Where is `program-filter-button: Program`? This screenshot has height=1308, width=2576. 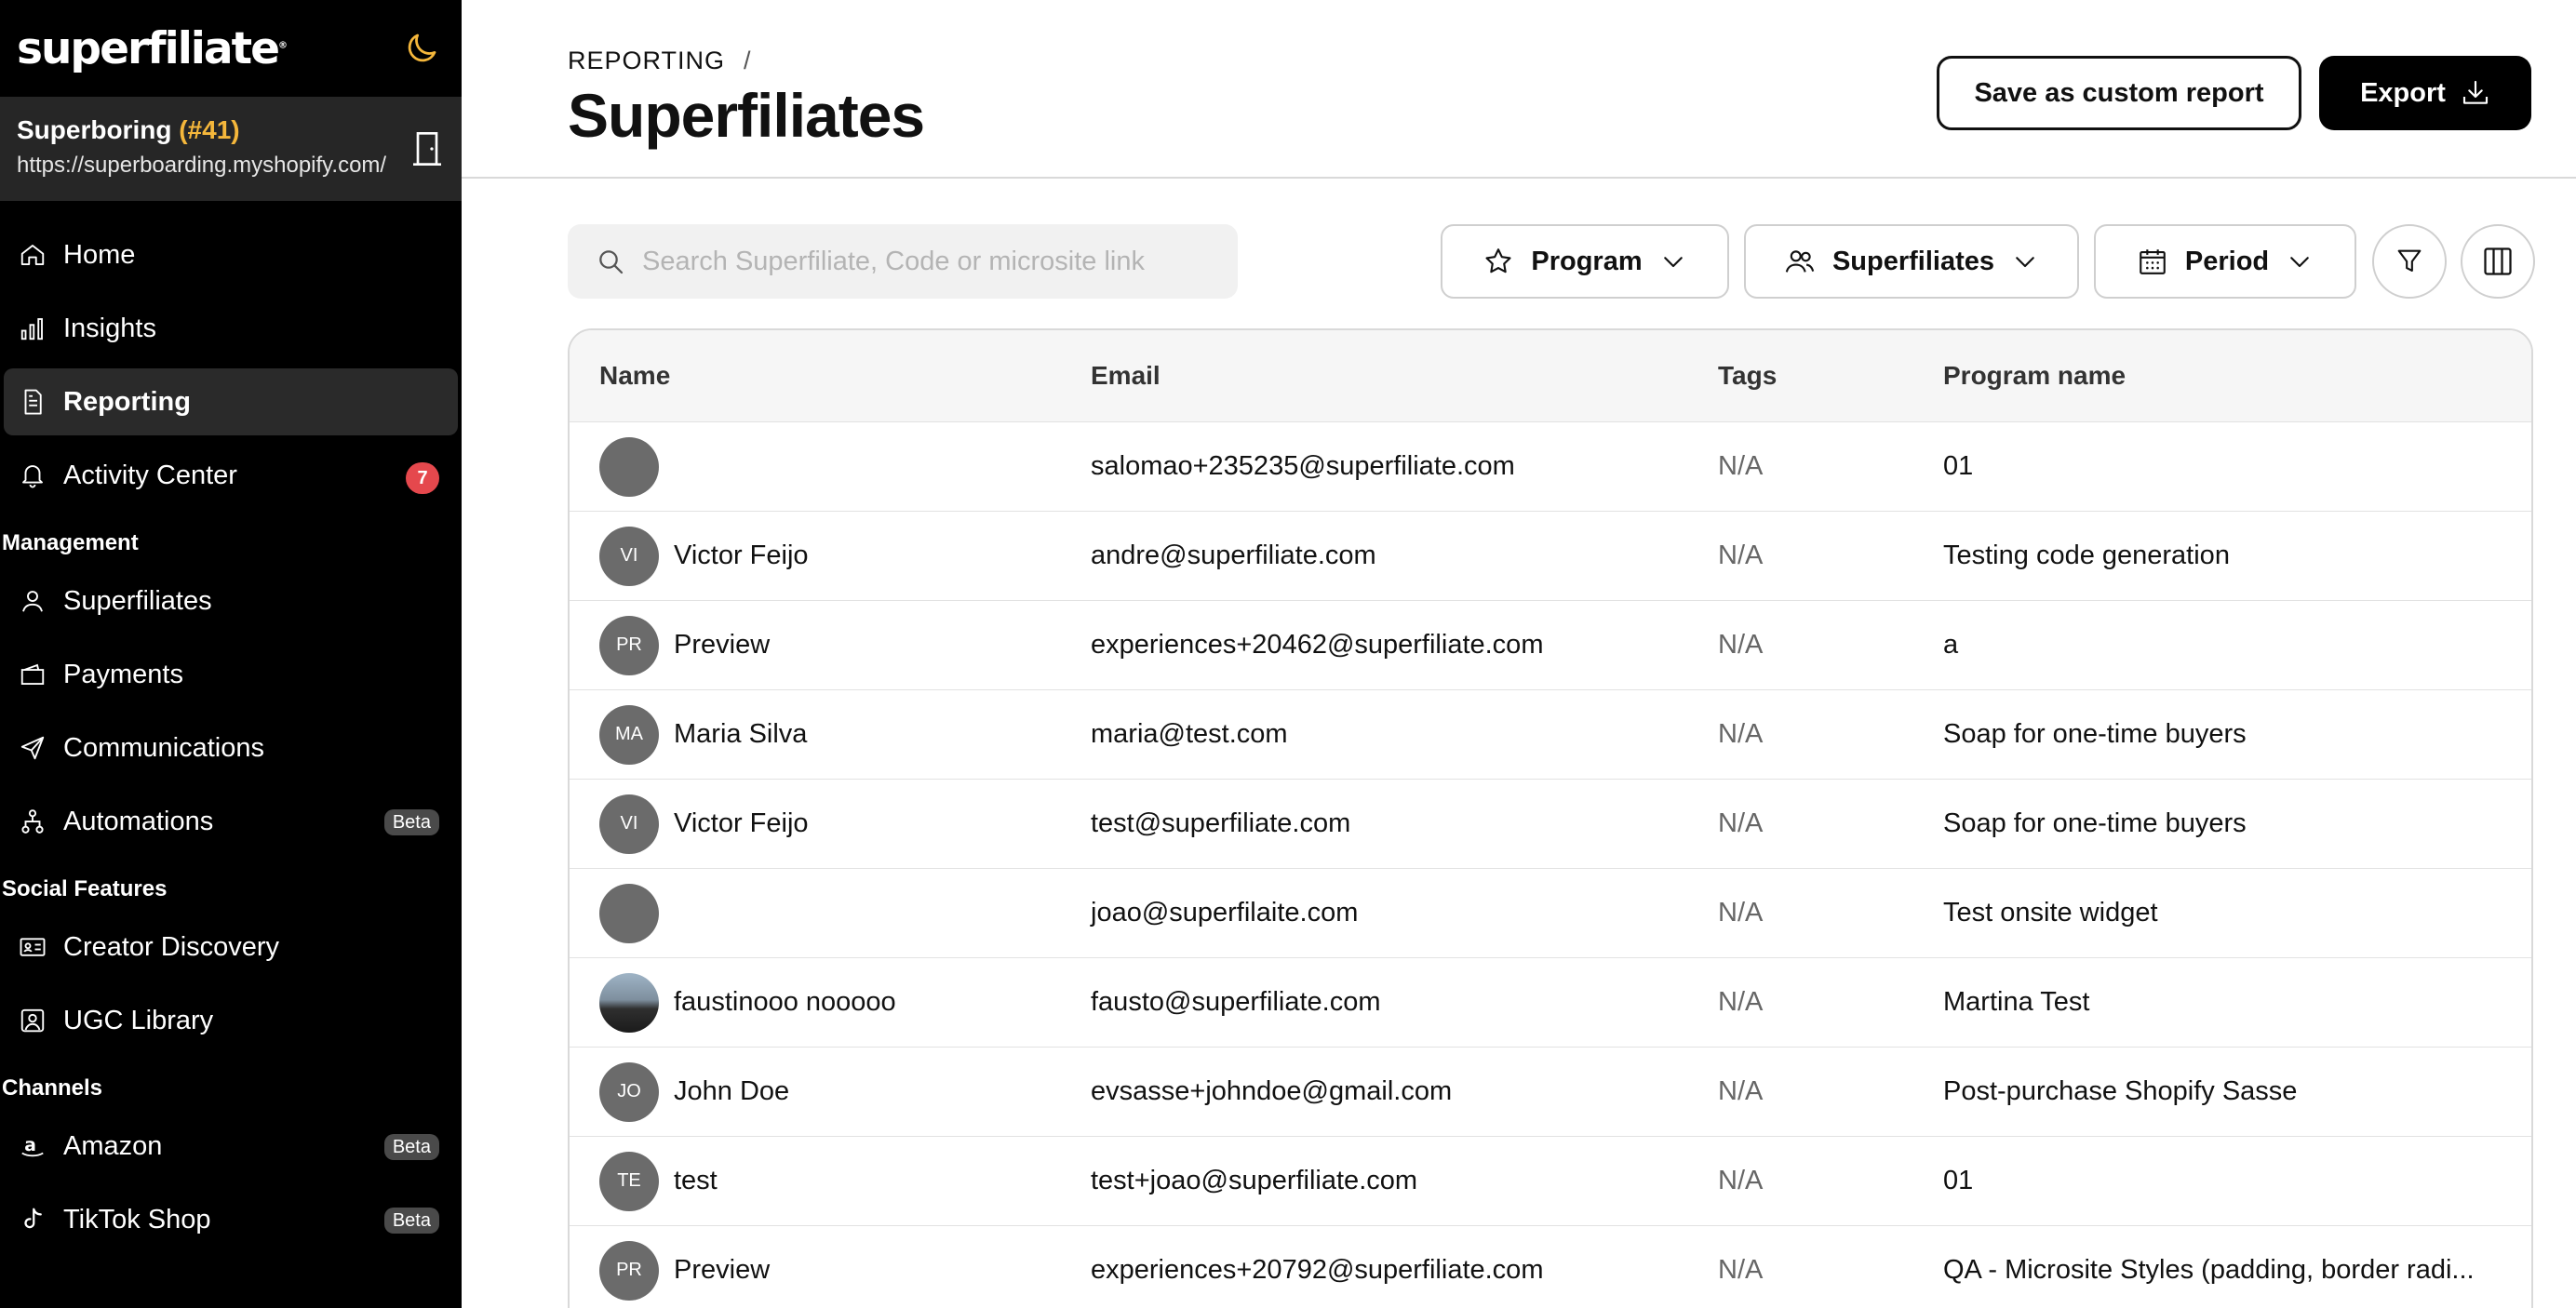 program-filter-button: Program is located at coordinates (1585, 261).